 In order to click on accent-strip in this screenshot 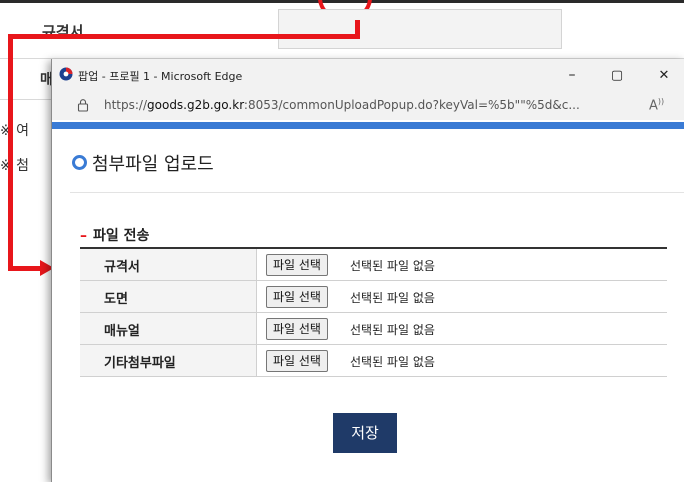, I will do `click(368, 125)`.